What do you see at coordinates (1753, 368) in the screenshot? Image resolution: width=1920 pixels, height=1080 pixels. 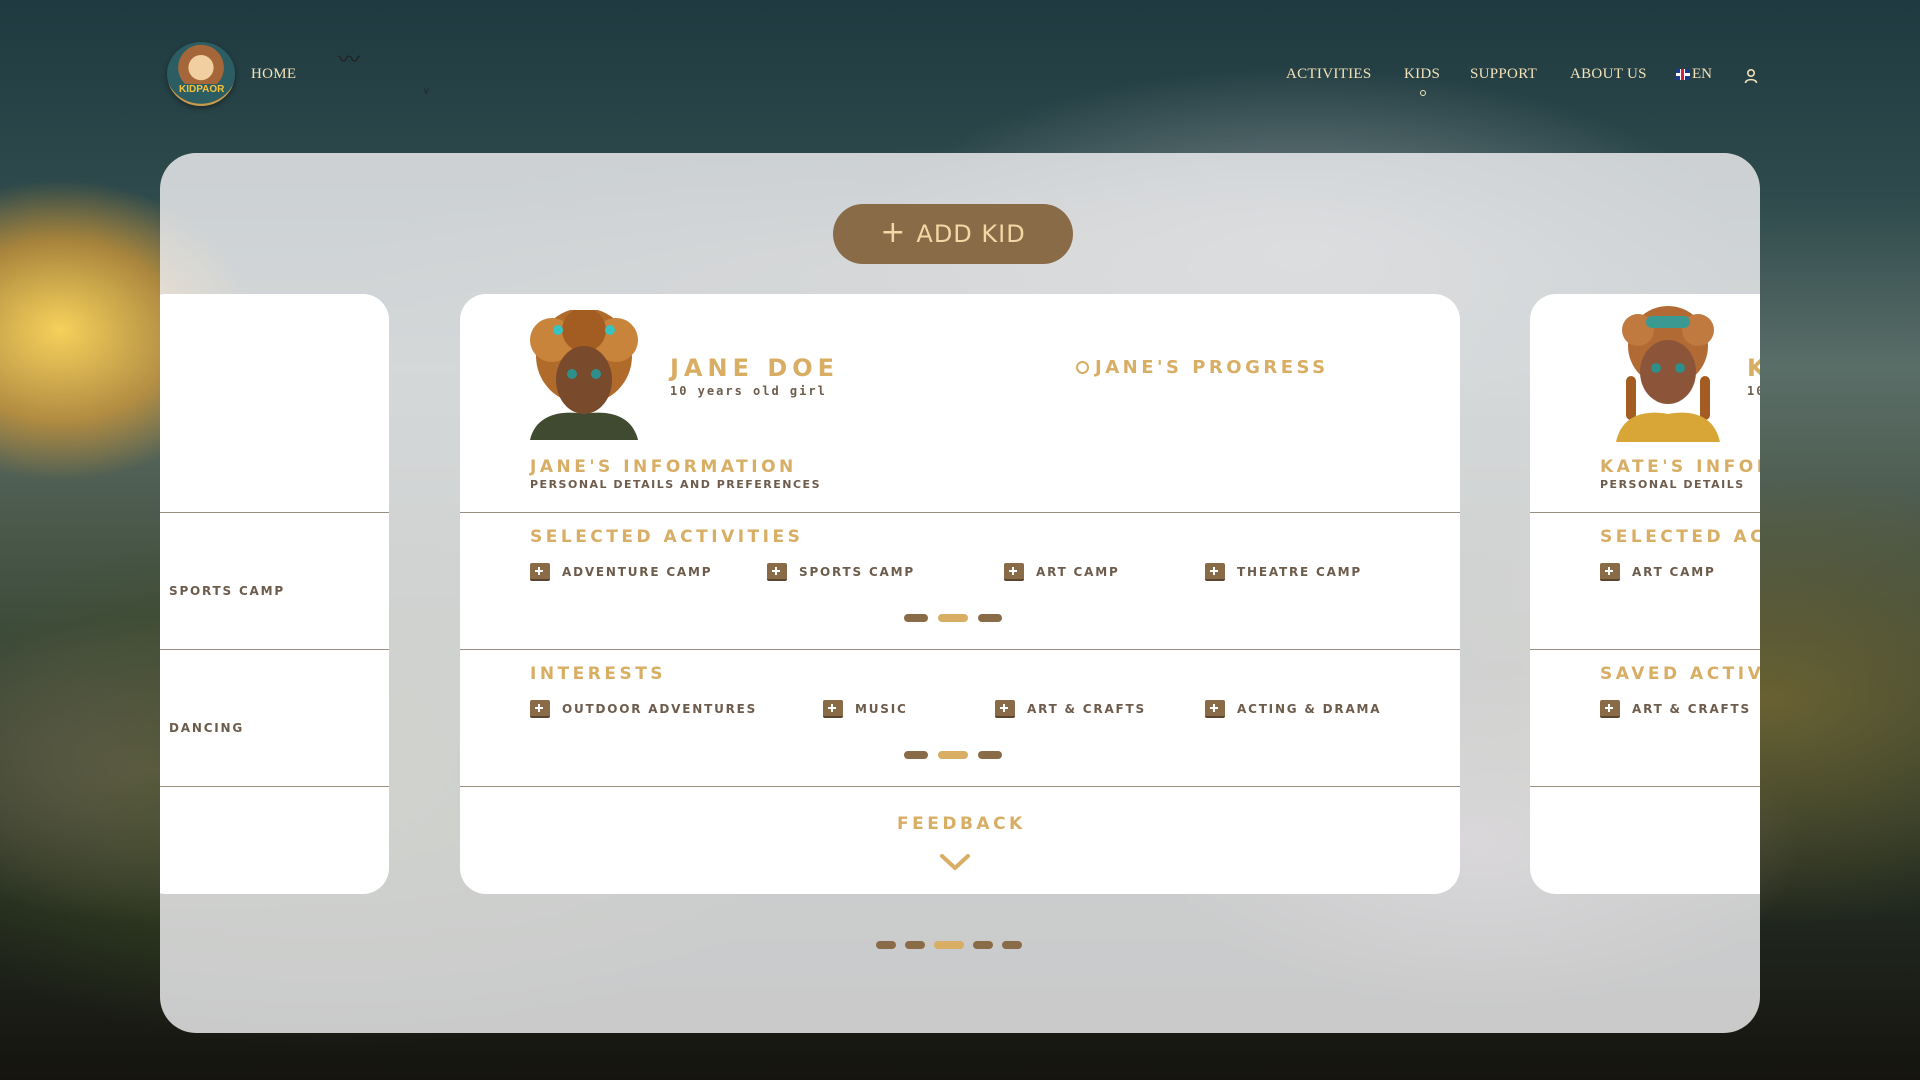 I see `kid-name: K` at bounding box center [1753, 368].